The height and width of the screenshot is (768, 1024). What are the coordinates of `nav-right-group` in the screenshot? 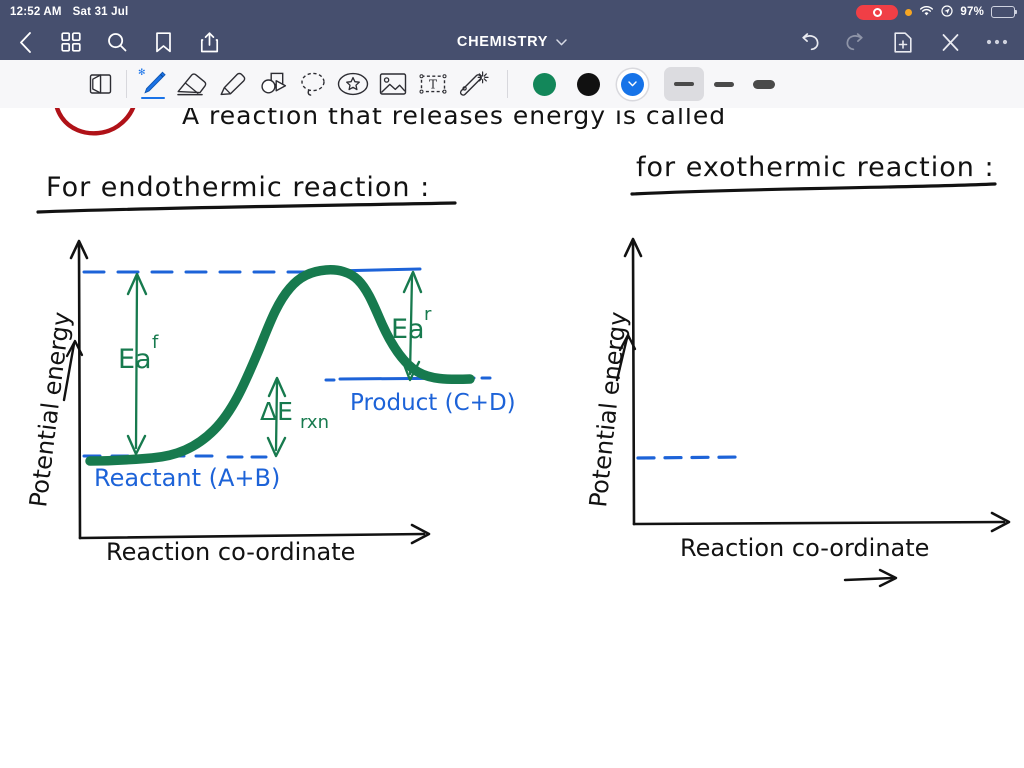 It's located at (911, 42).